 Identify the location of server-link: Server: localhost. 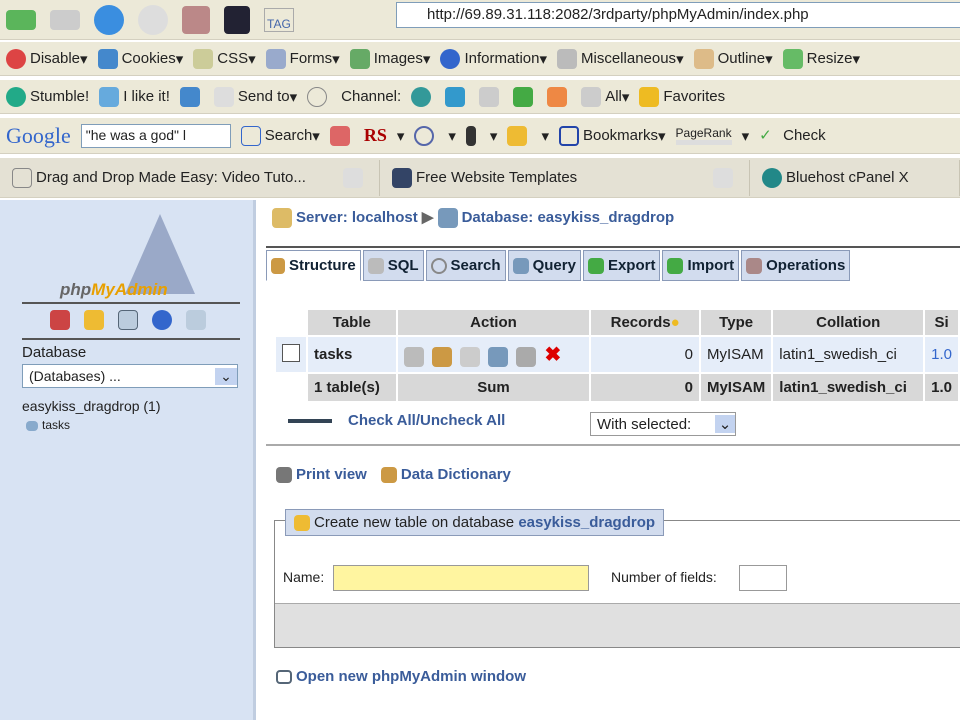
(357, 217).